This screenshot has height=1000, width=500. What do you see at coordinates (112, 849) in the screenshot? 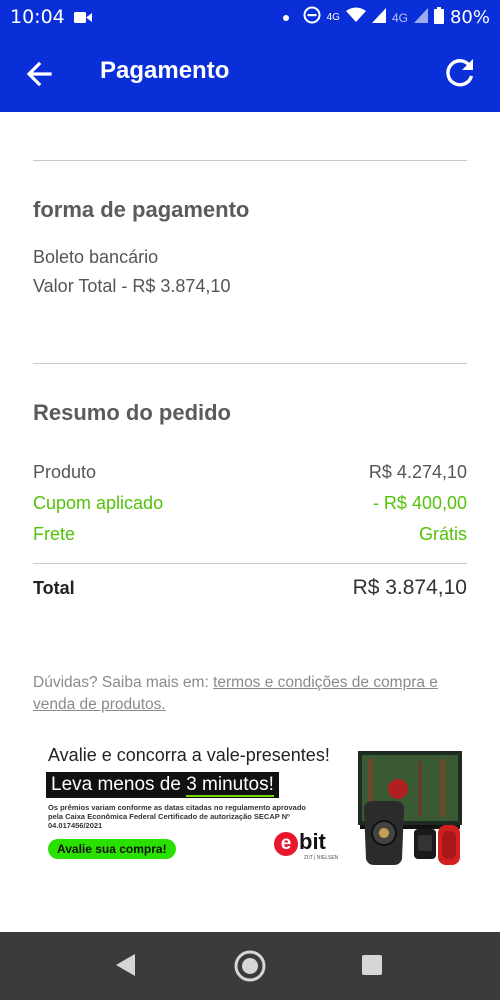
I see `review-purchase-button: Avalie sua compra!` at bounding box center [112, 849].